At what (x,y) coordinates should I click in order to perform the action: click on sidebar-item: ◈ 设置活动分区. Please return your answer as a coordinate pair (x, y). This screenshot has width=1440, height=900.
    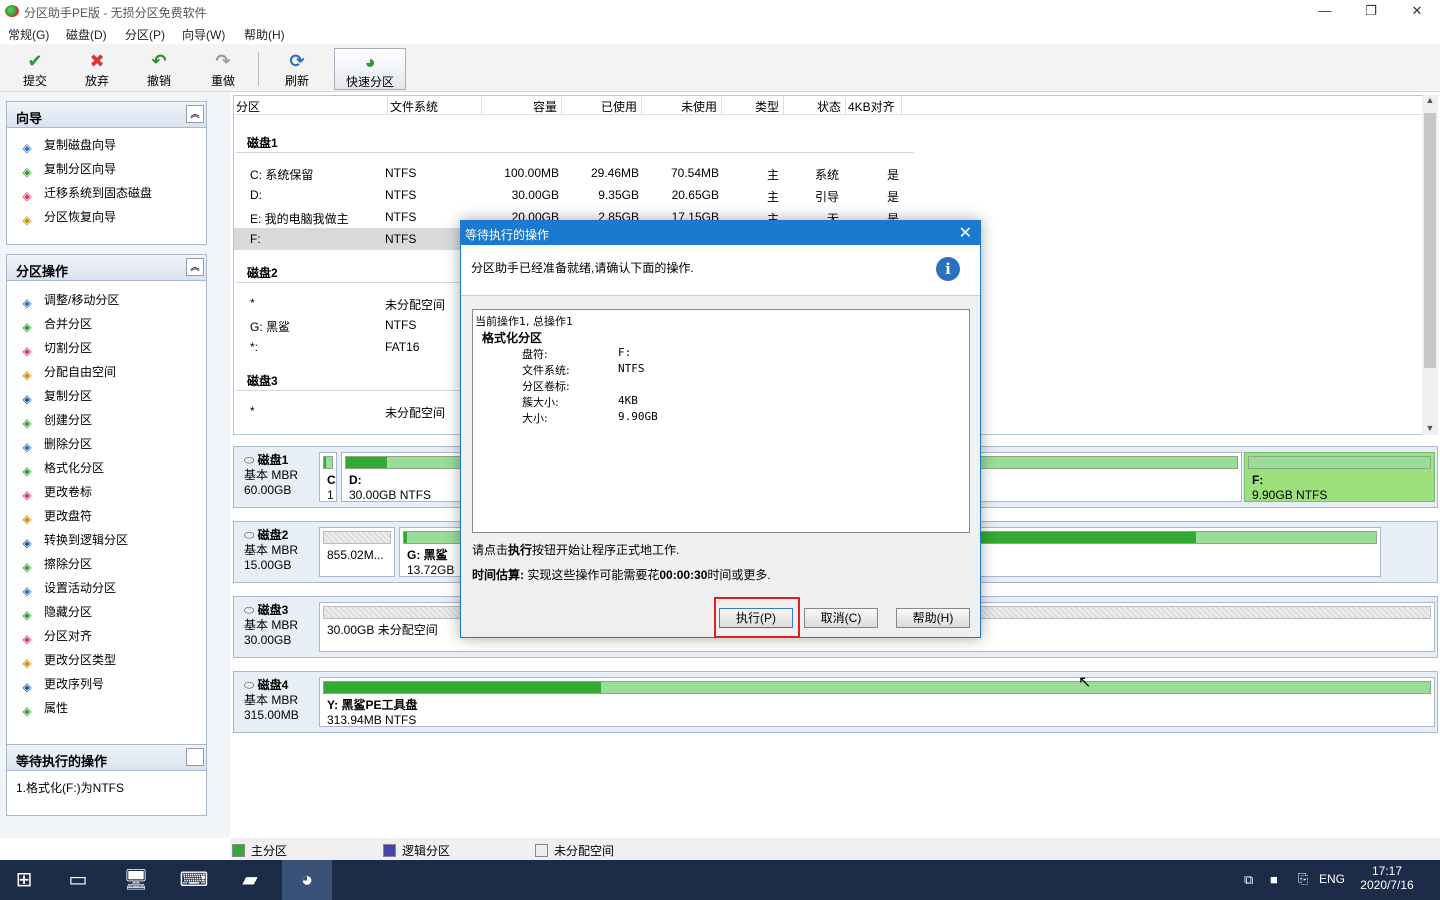
    Looking at the image, I should click on (106, 587).